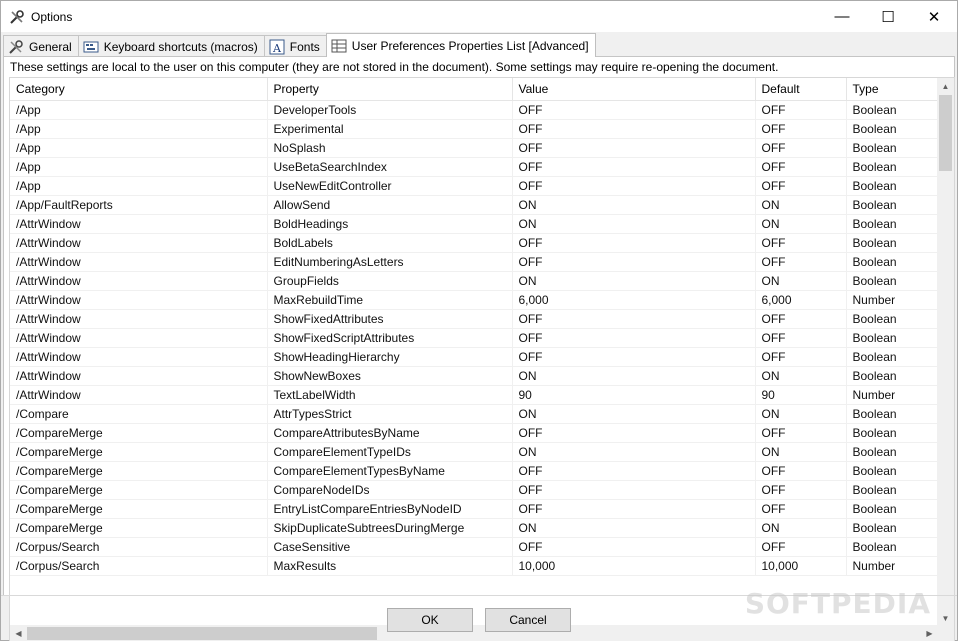 The image size is (958, 641). What do you see at coordinates (474, 110) in the screenshot?
I see `table-row: /App DeveloperTools OFF OFF Boolean` at bounding box center [474, 110].